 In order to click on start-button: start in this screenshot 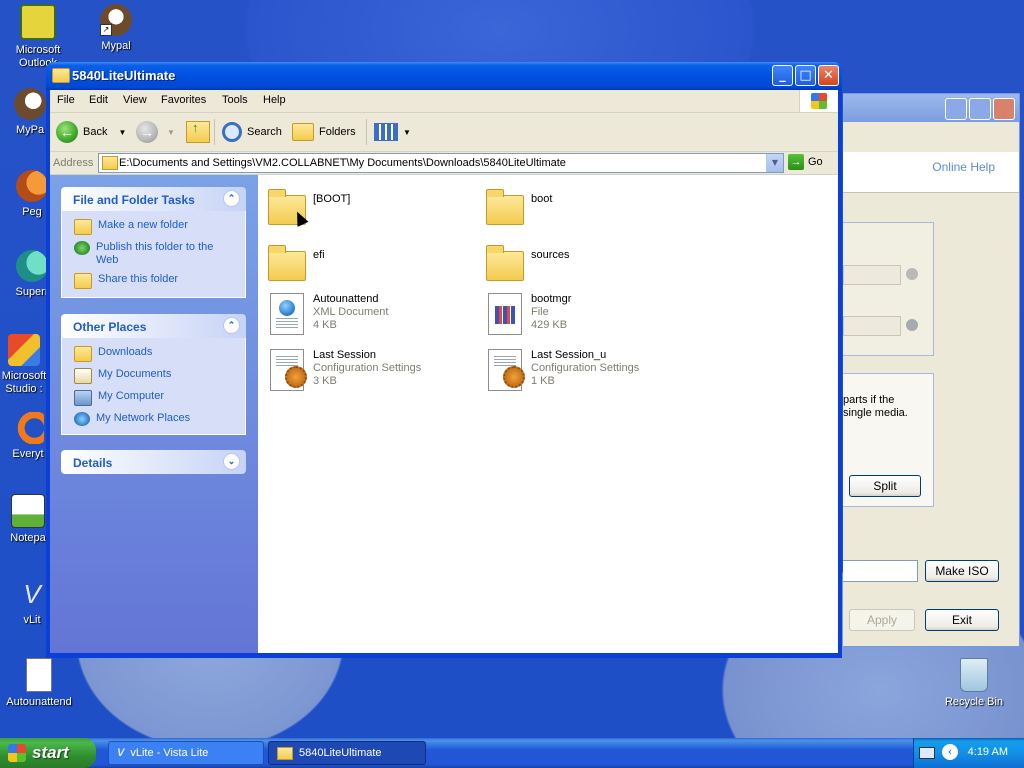, I will do `click(48, 753)`.